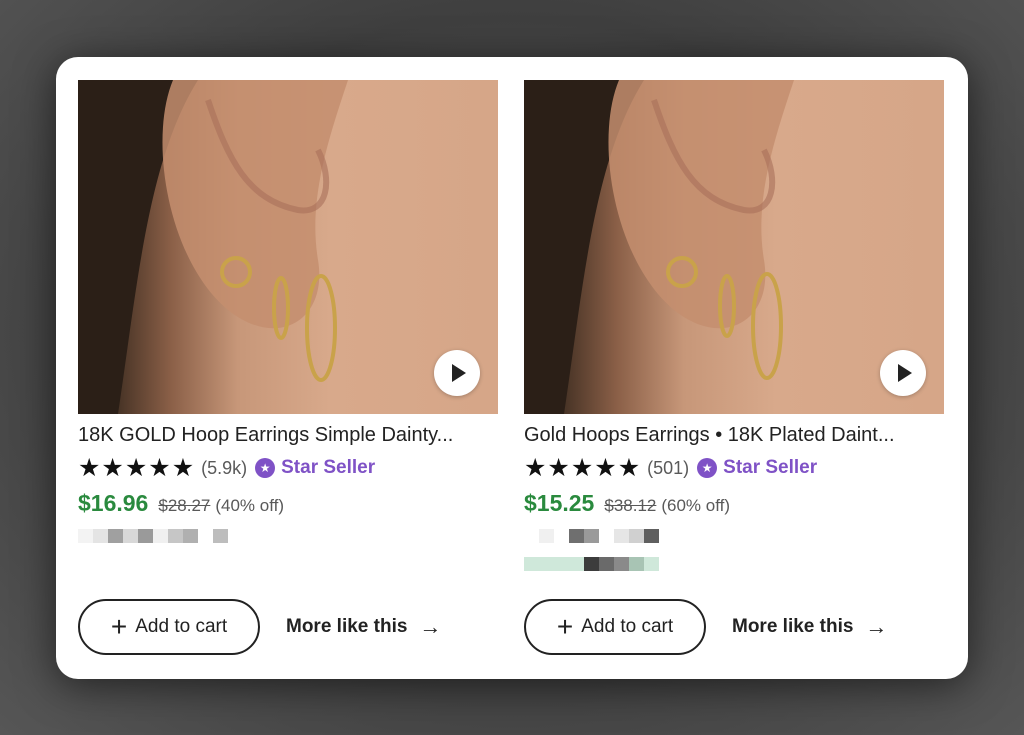  Describe the element at coordinates (113, 503) in the screenshot. I see `sale-price: $16.96` at that location.